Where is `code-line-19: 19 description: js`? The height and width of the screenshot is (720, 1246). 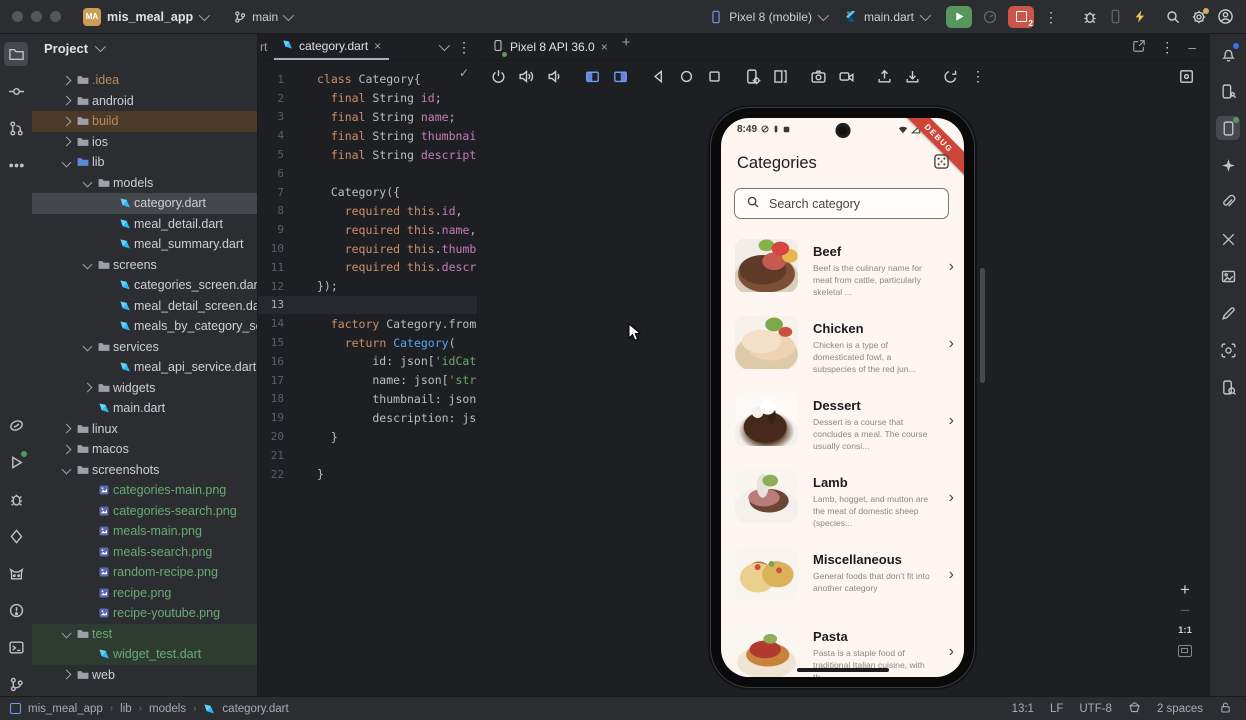
code-line-19: 19 description: js is located at coordinates (367, 417).